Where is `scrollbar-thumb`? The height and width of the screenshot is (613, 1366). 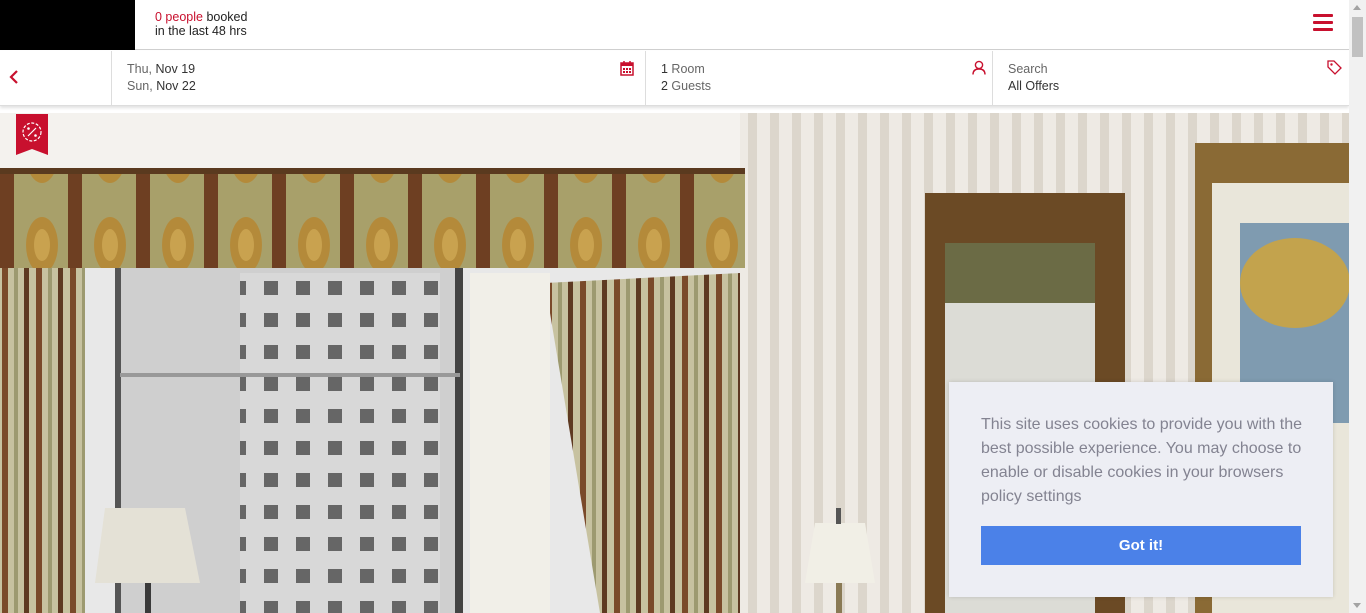 scrollbar-thumb is located at coordinates (1357, 37).